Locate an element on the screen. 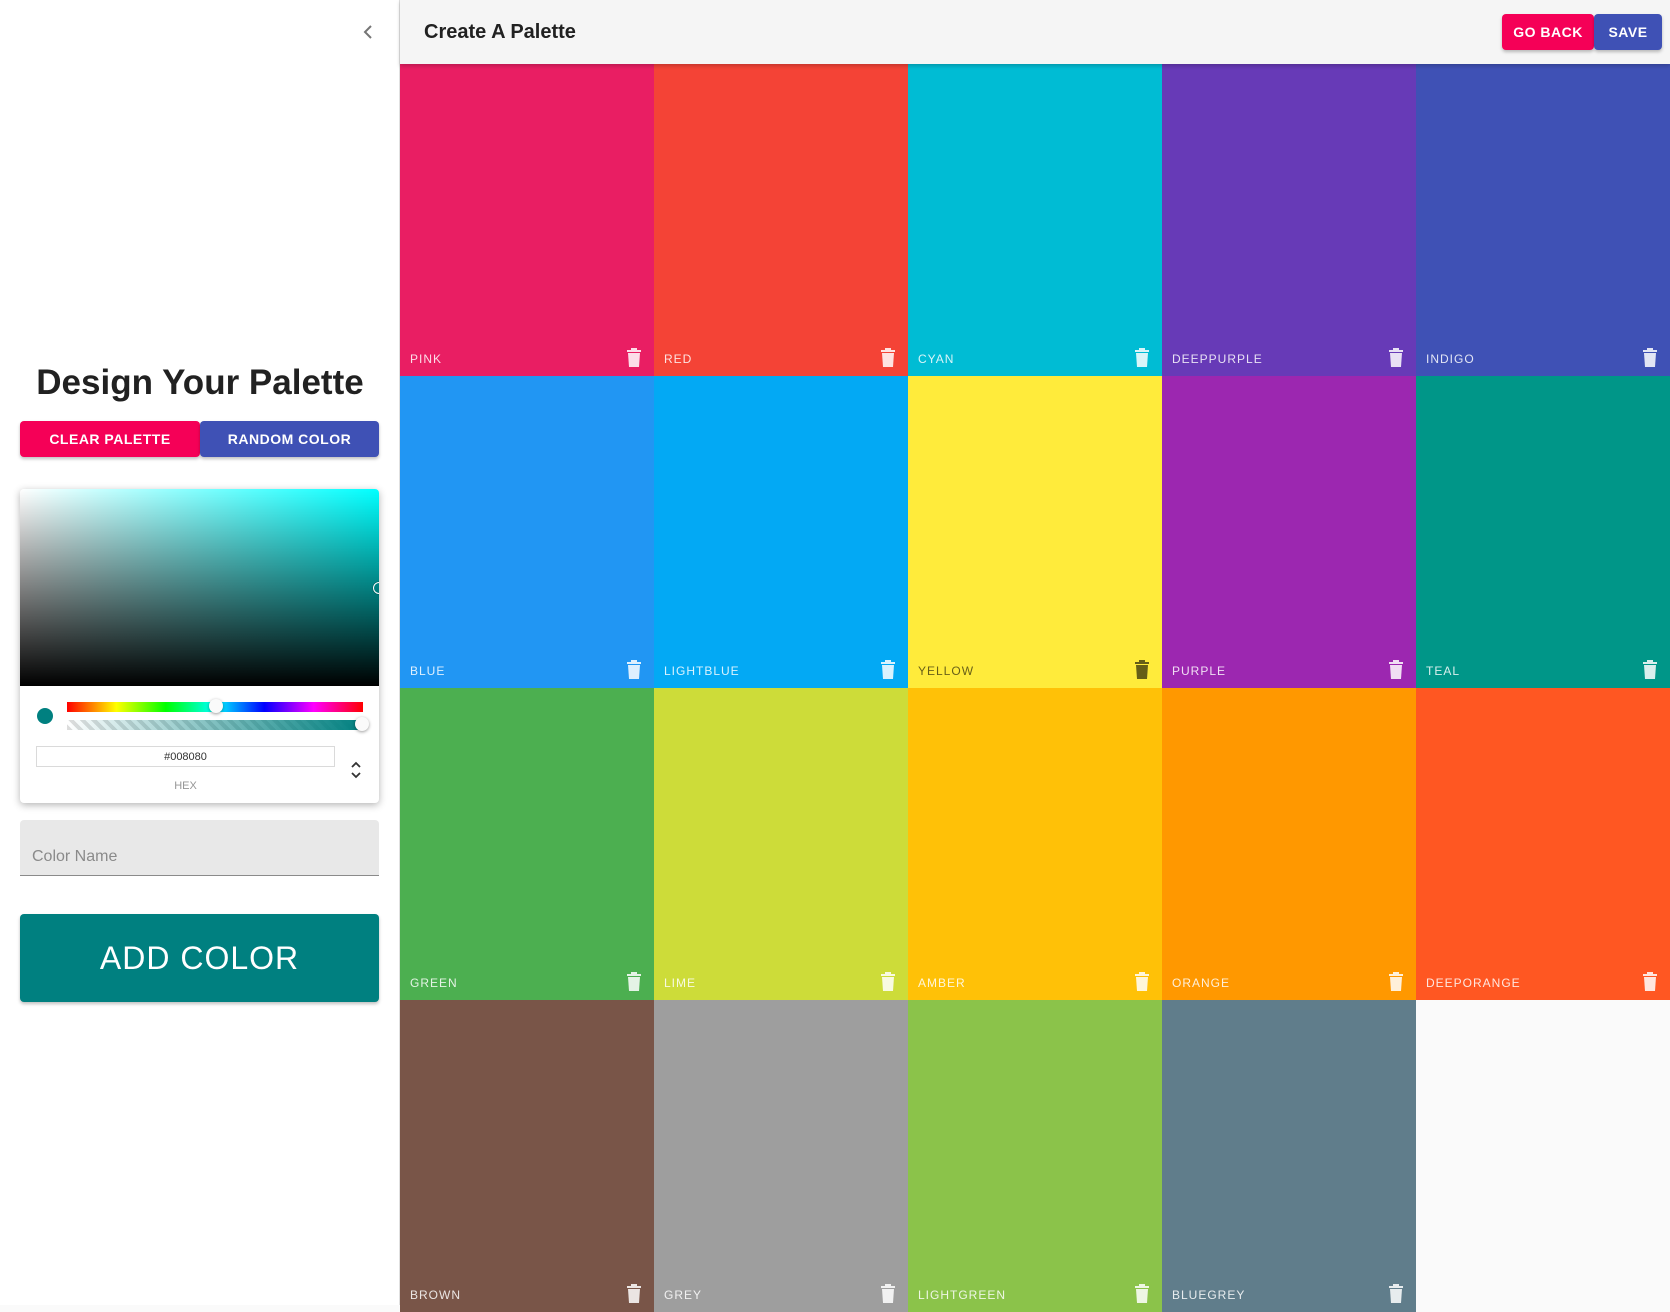  save-button: Save is located at coordinates (1628, 32).